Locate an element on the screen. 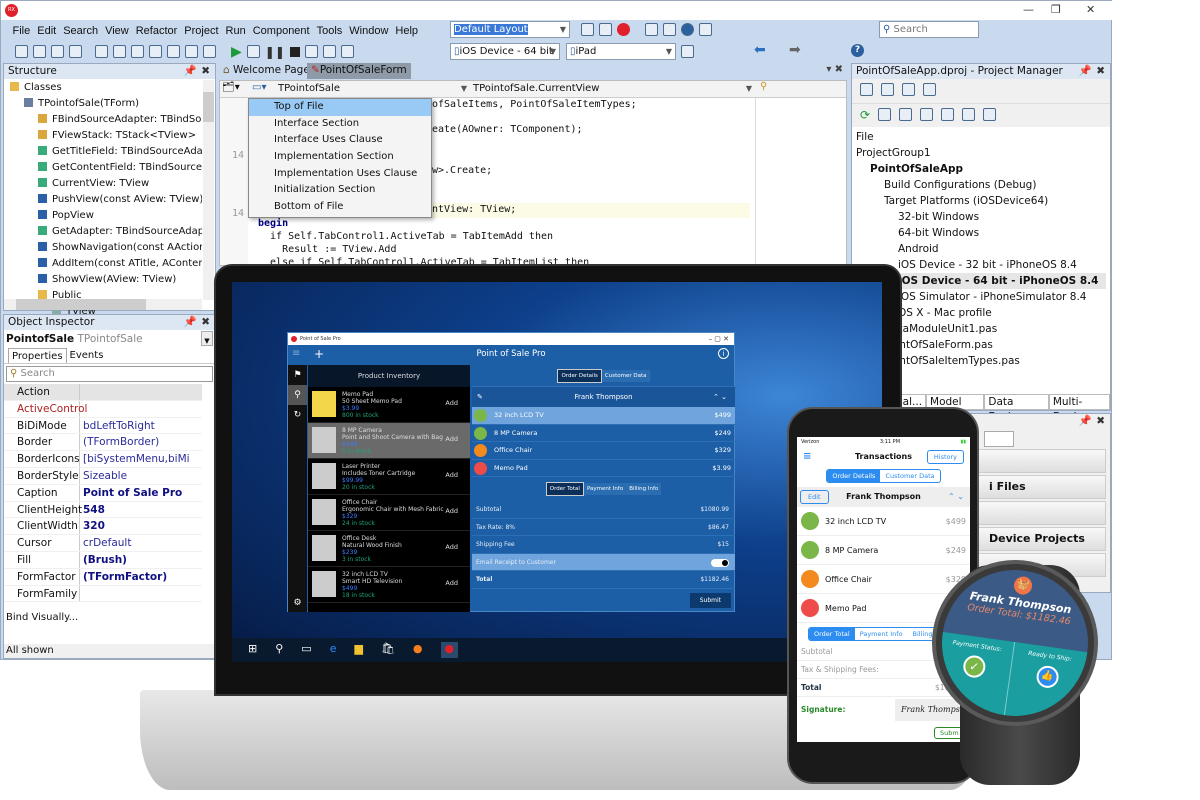 The width and height of the screenshot is (1200, 800). property-value: (Brush) is located at coordinates (135, 560).